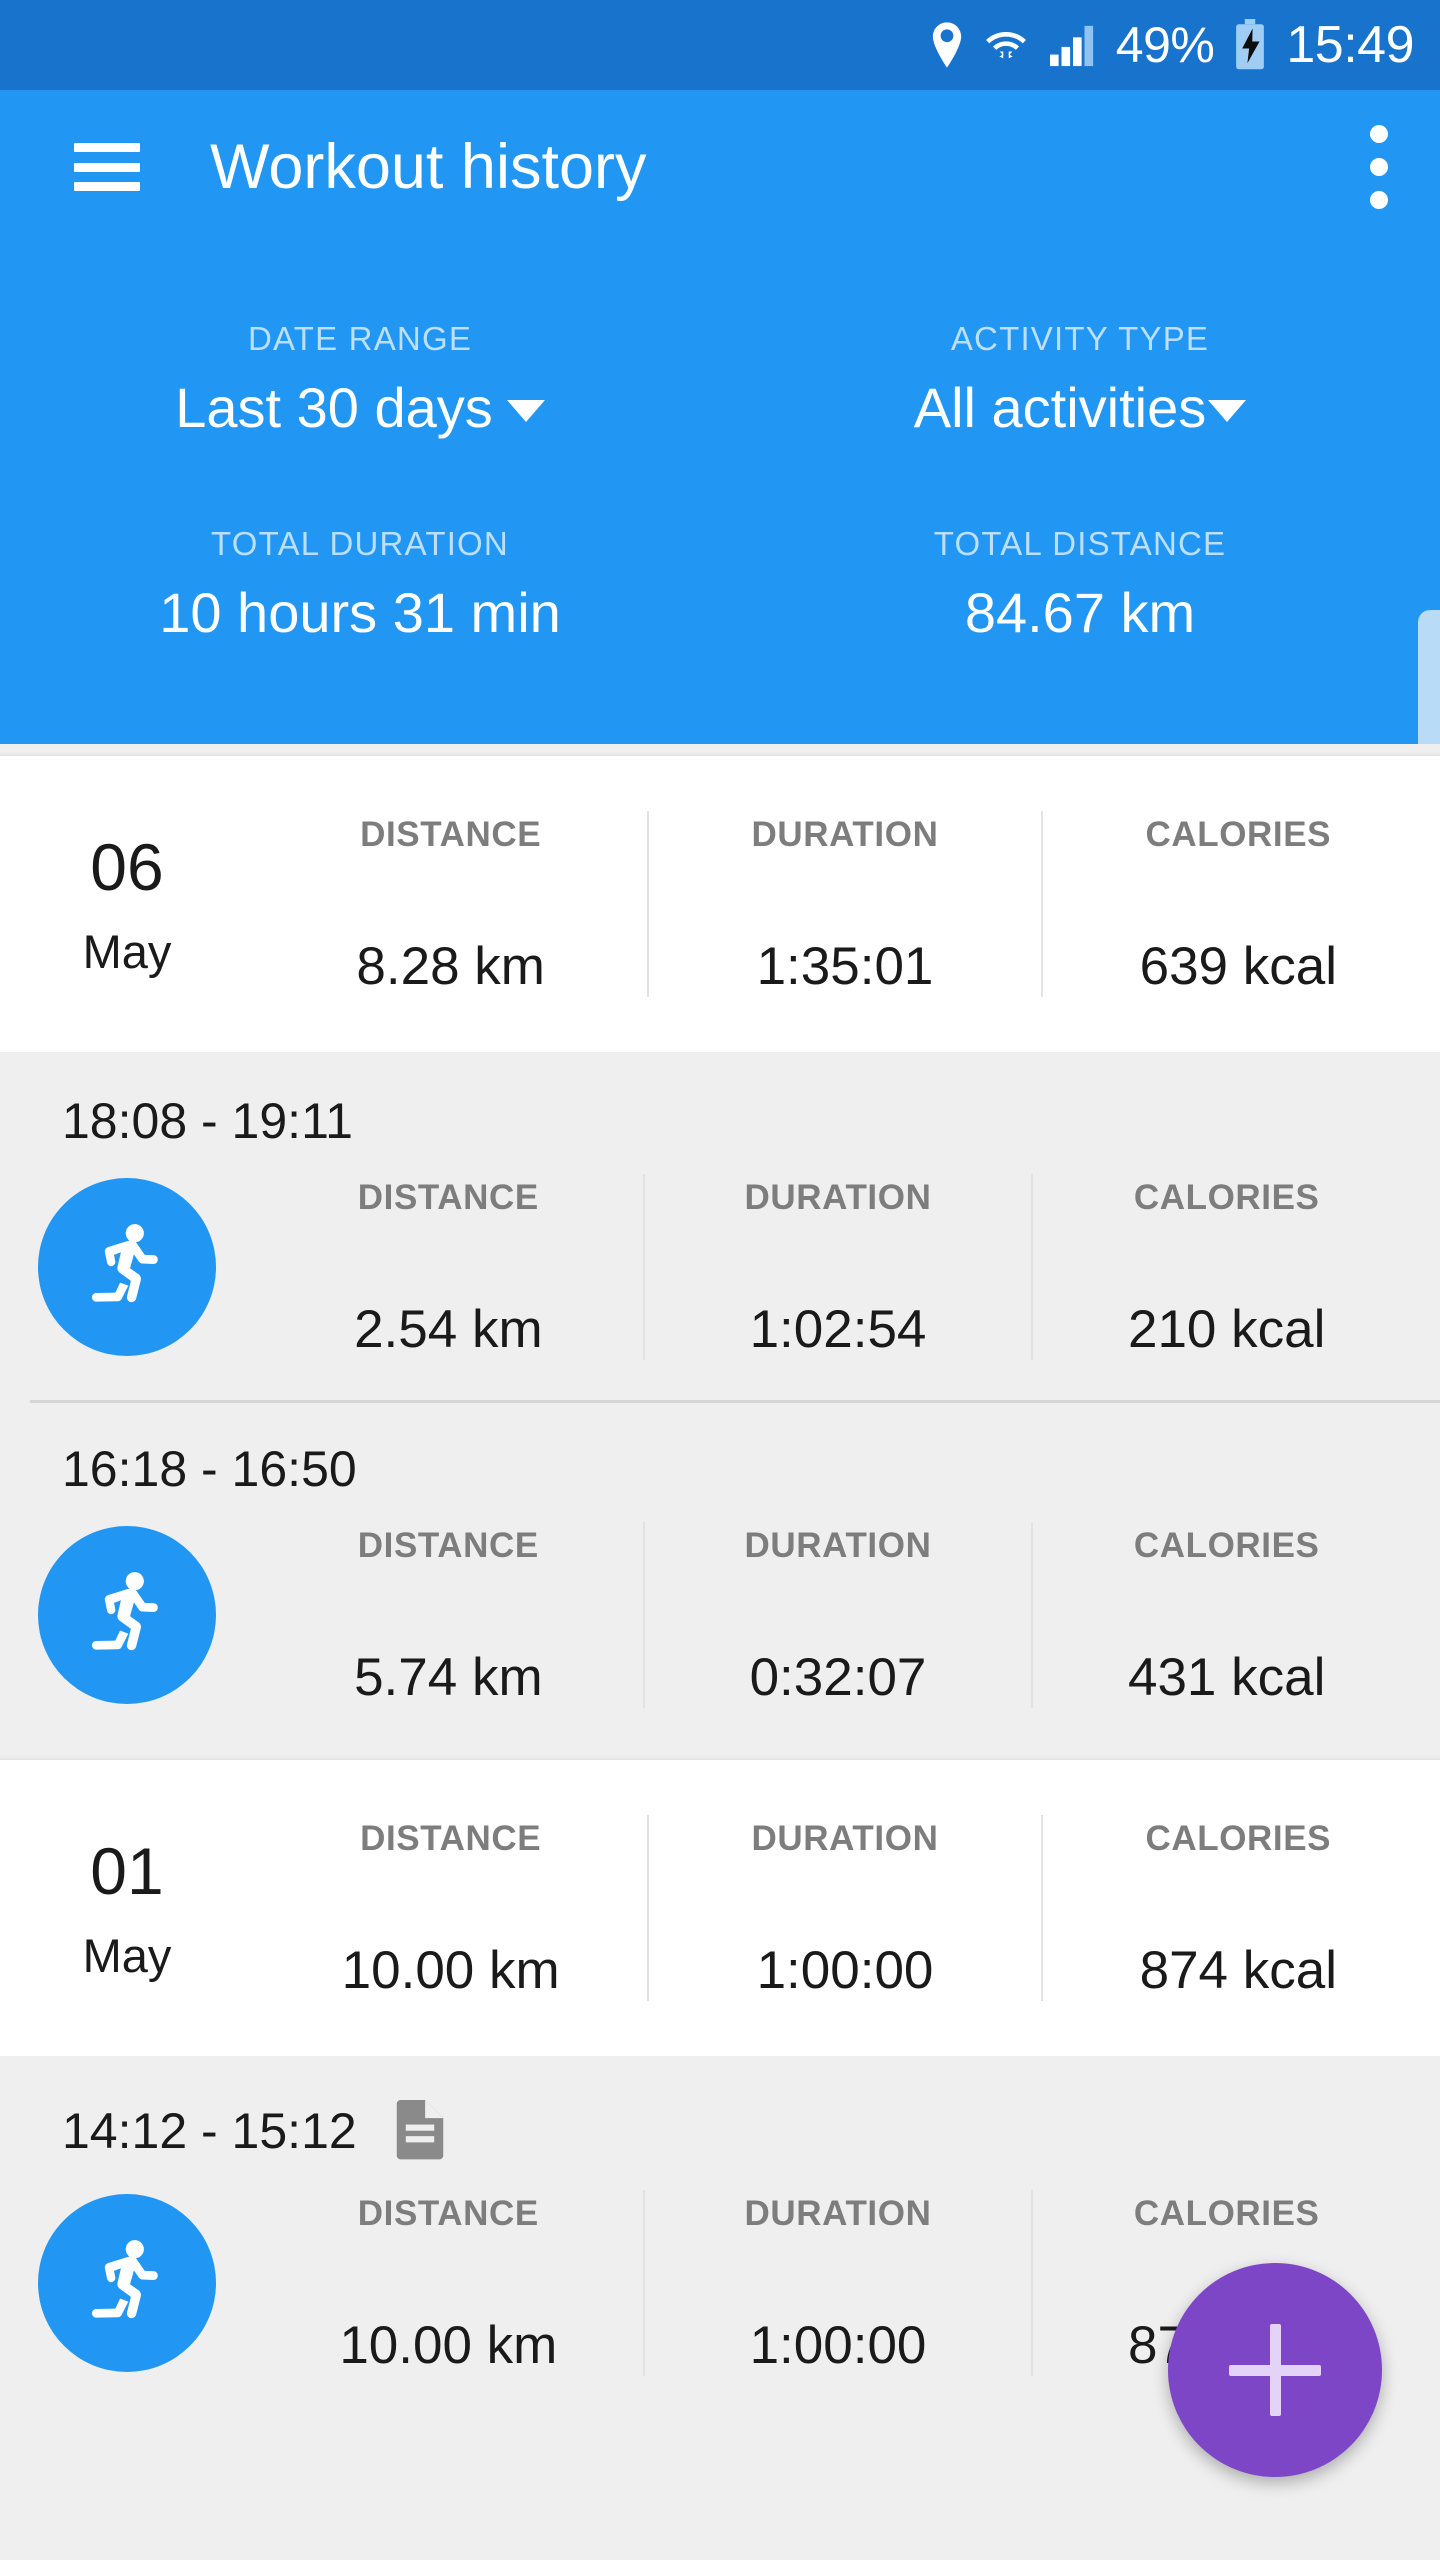  What do you see at coordinates (127, 1870) in the screenshot?
I see `day-number: 01` at bounding box center [127, 1870].